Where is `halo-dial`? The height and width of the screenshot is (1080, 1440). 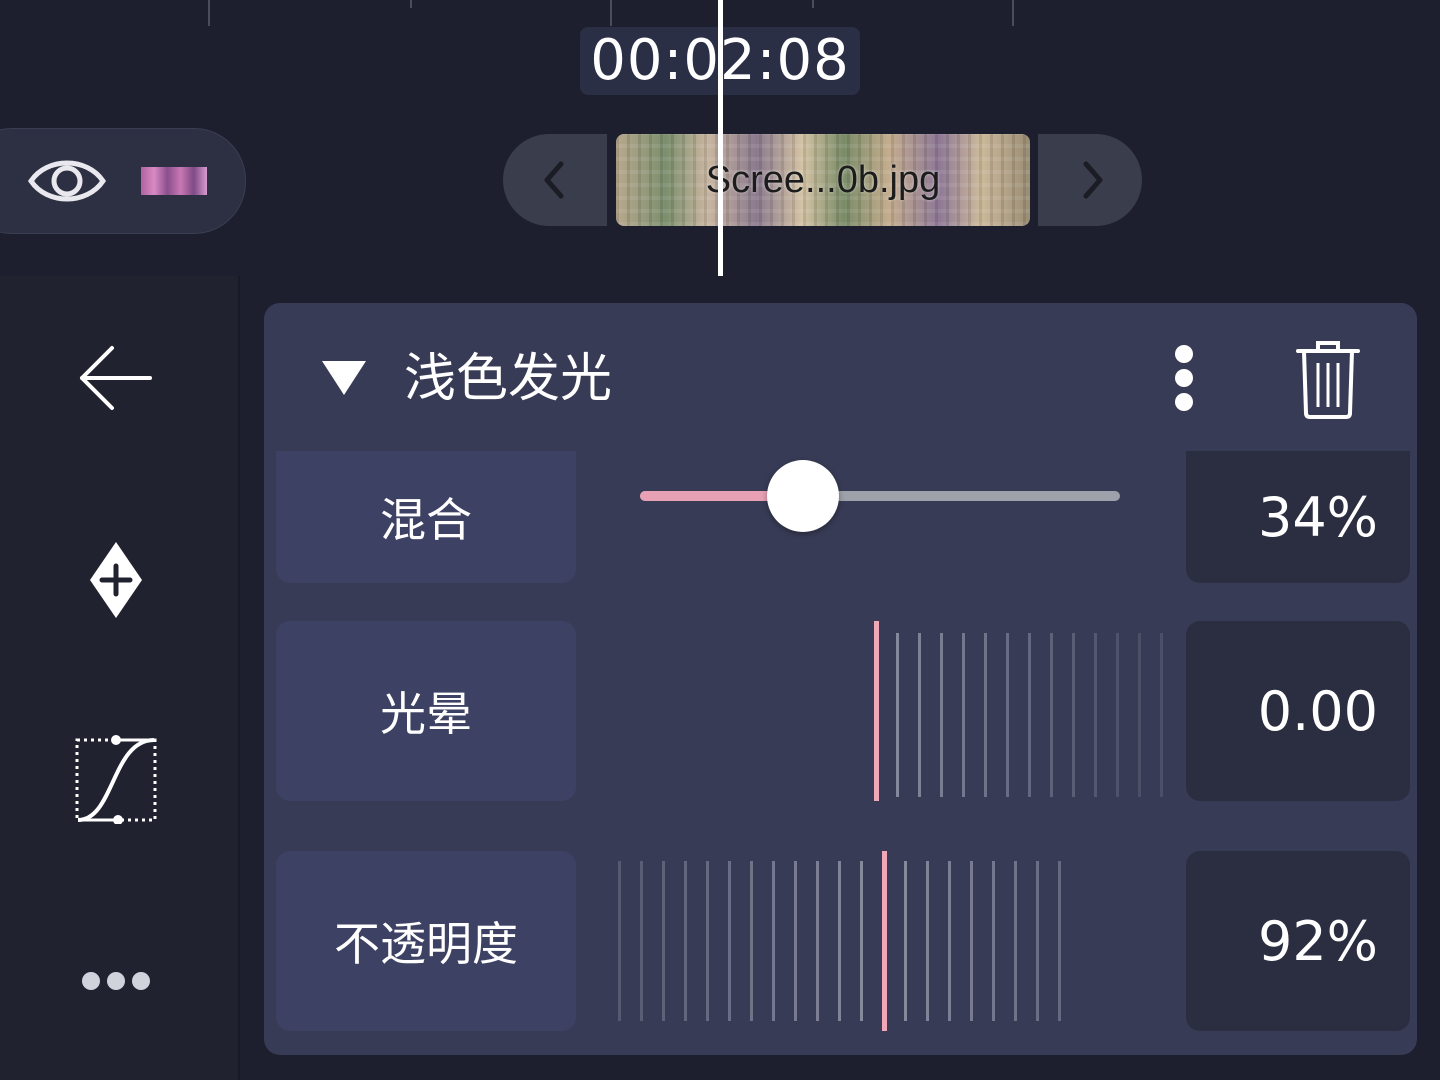
halo-dial is located at coordinates (891, 711).